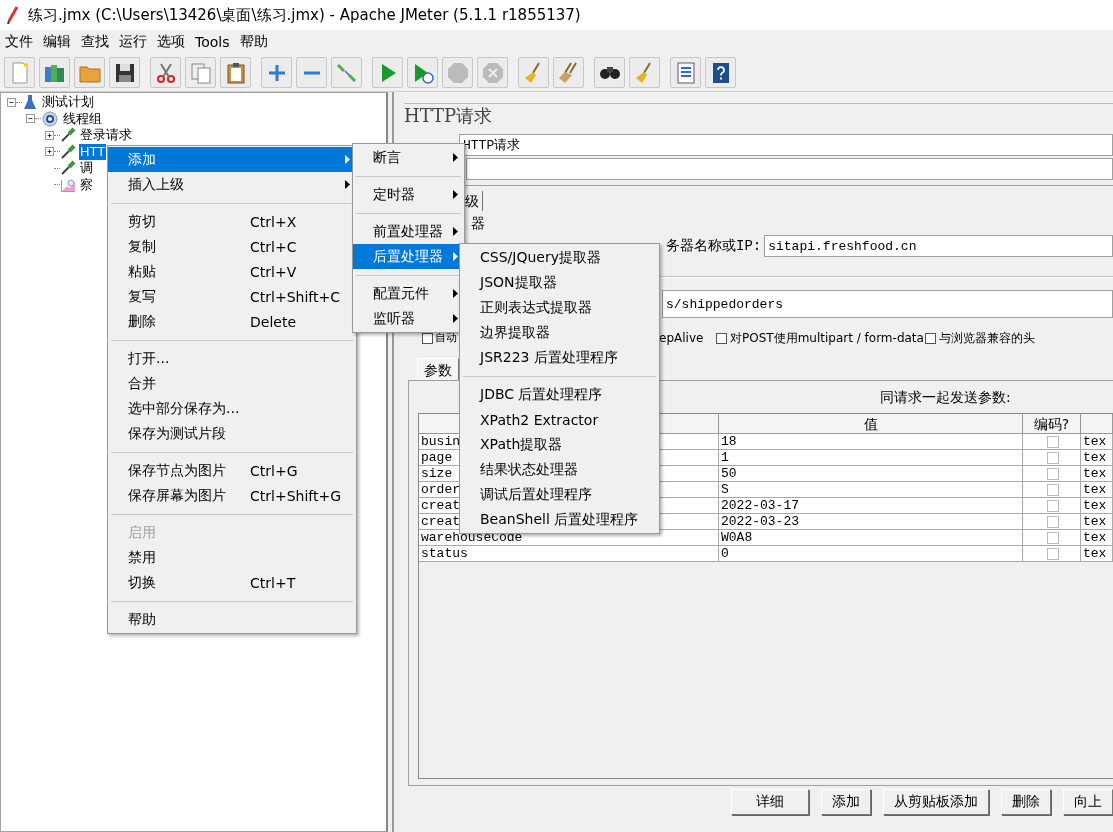 Image resolution: width=1113 pixels, height=832 pixels. What do you see at coordinates (457, 72) in the screenshot?
I see `stop-sign-icon` at bounding box center [457, 72].